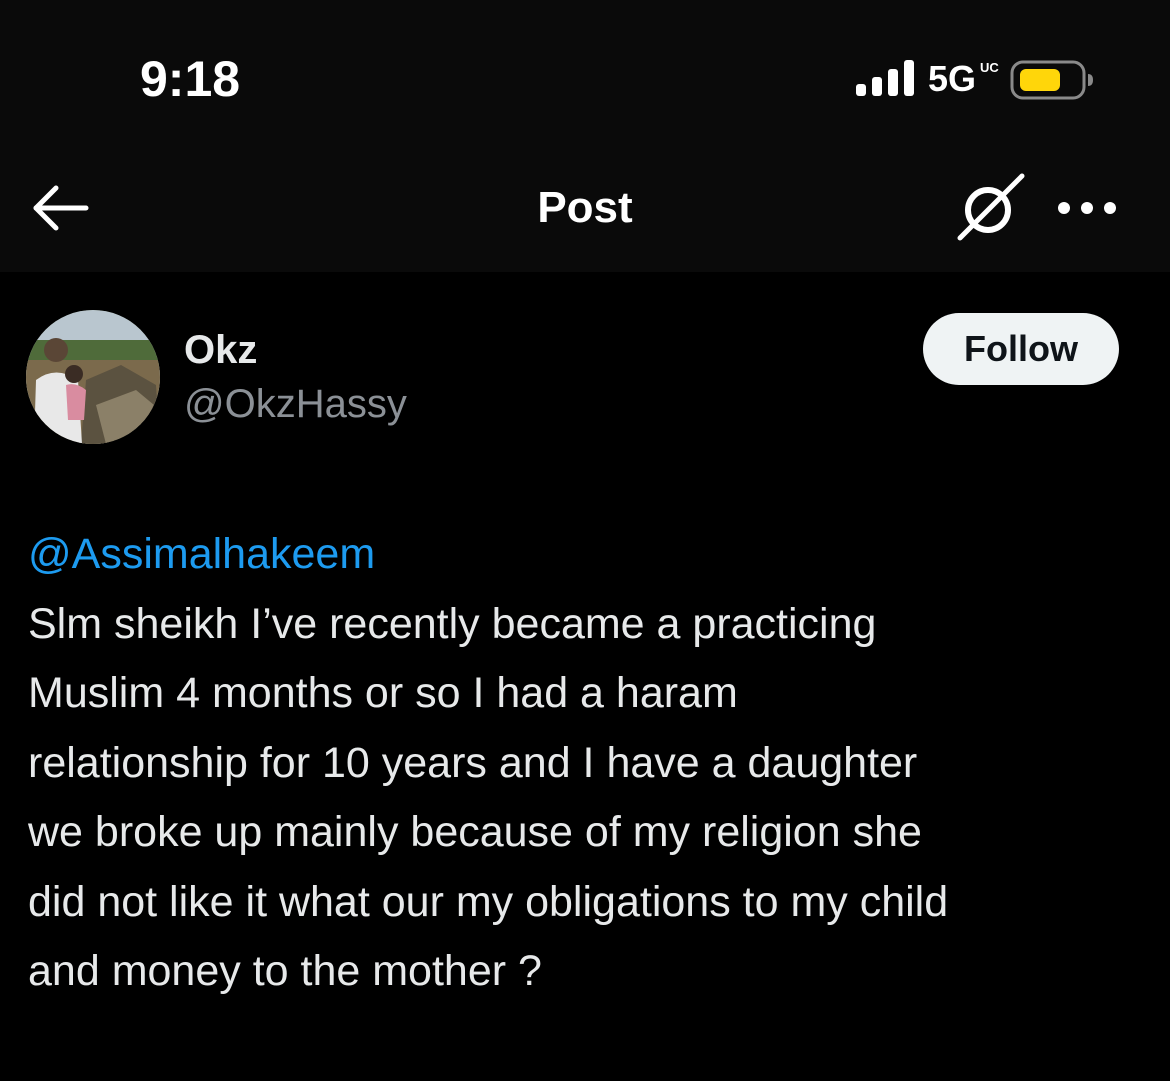  I want to click on network-uc-label: UC, so click(989, 67).